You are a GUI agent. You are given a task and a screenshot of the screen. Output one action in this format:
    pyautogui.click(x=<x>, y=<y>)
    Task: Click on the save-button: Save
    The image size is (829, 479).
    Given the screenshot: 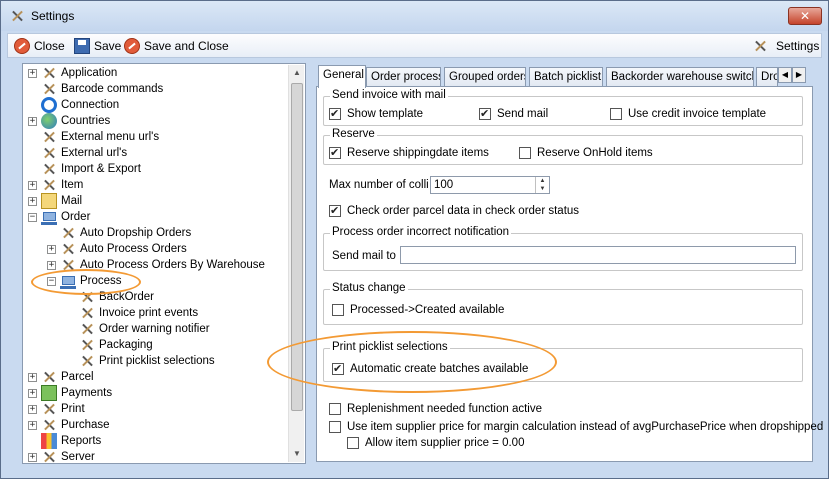 What is the action you would take?
    pyautogui.click(x=97, y=46)
    